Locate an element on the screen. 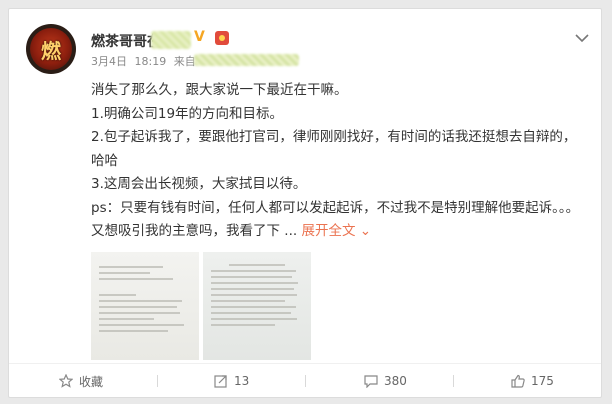 The width and height of the screenshot is (612, 404). action-bar: 收藏 13 380 175 is located at coordinates (305, 380).